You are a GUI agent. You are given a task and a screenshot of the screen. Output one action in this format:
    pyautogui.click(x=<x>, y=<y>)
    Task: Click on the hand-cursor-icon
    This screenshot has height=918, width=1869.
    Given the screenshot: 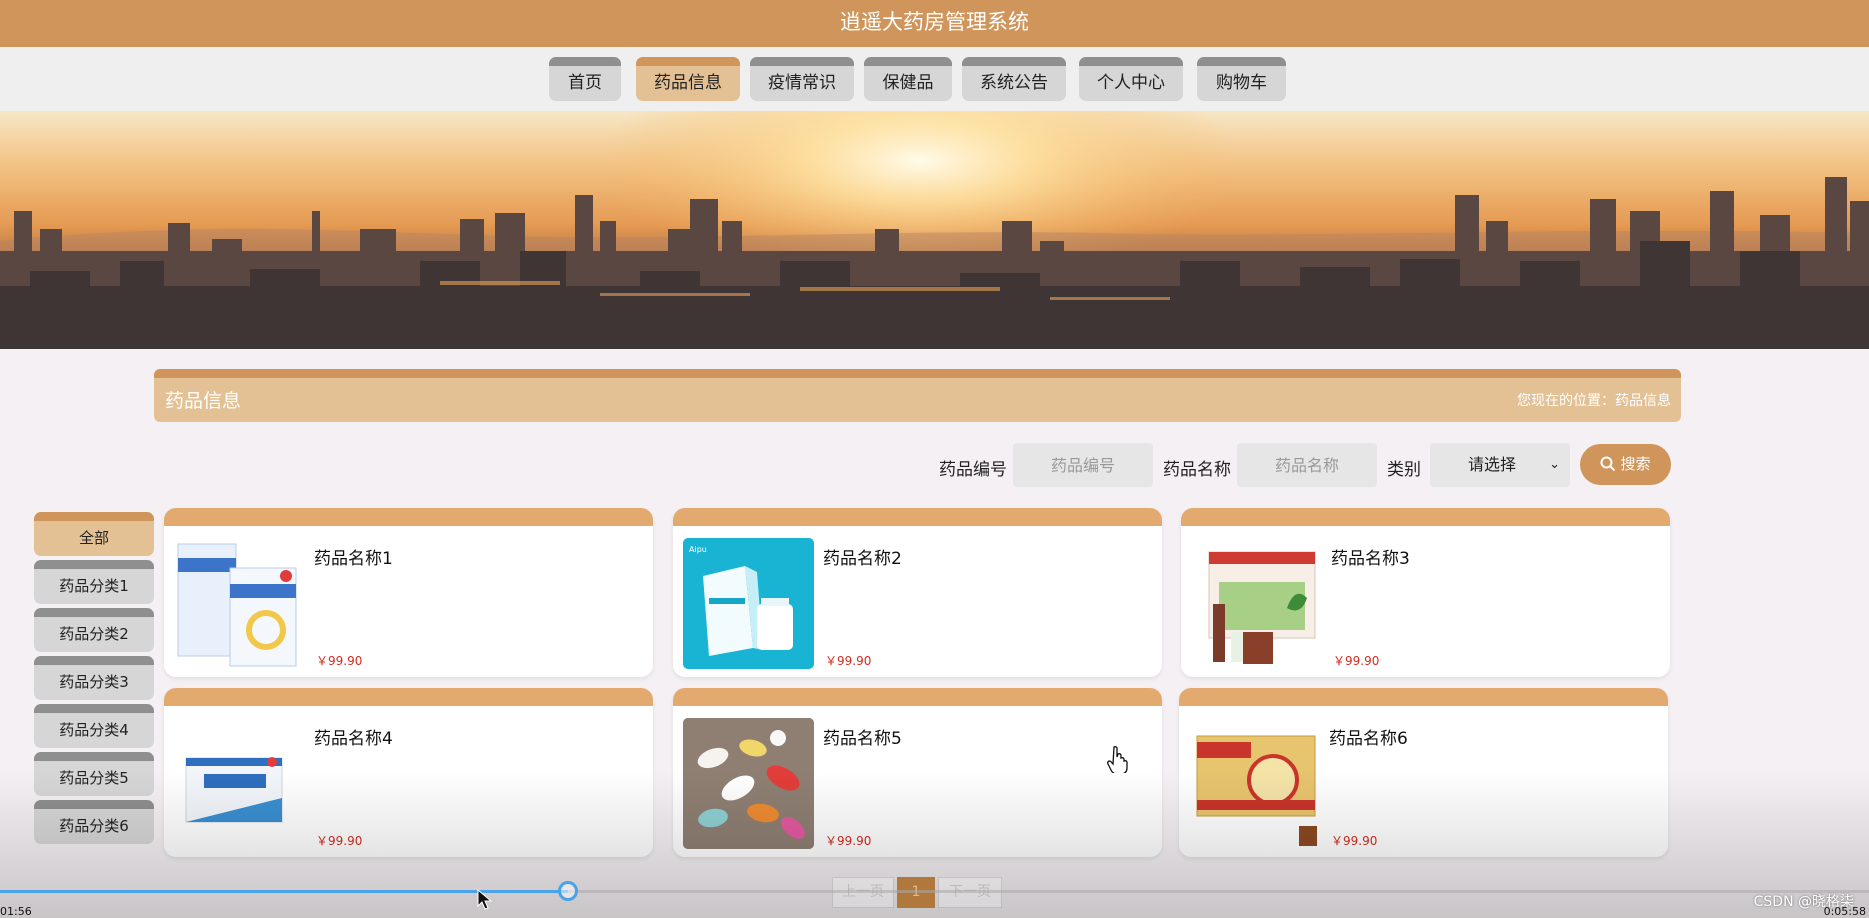 What is the action you would take?
    pyautogui.click(x=1117, y=759)
    